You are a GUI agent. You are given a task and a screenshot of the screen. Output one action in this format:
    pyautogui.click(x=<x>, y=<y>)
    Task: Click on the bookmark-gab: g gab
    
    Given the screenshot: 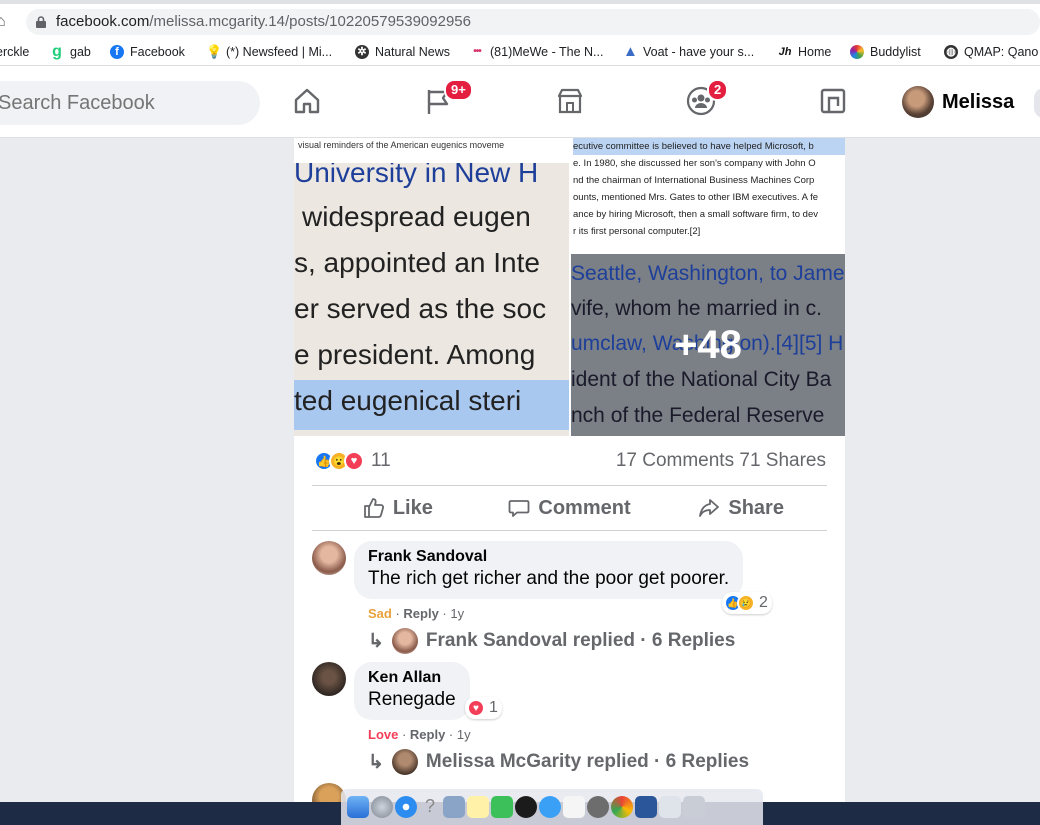 What is the action you would take?
    pyautogui.click(x=70, y=51)
    